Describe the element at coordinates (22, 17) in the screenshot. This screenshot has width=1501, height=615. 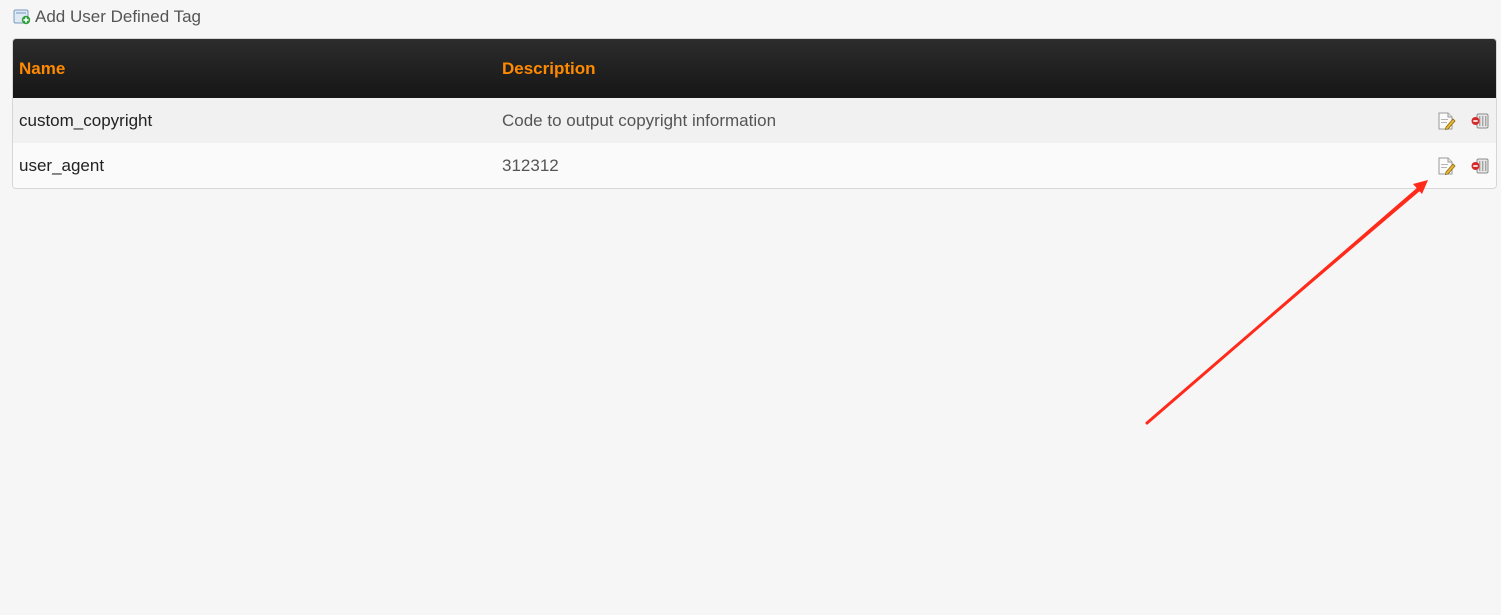
I see `add-tag-icon` at that location.